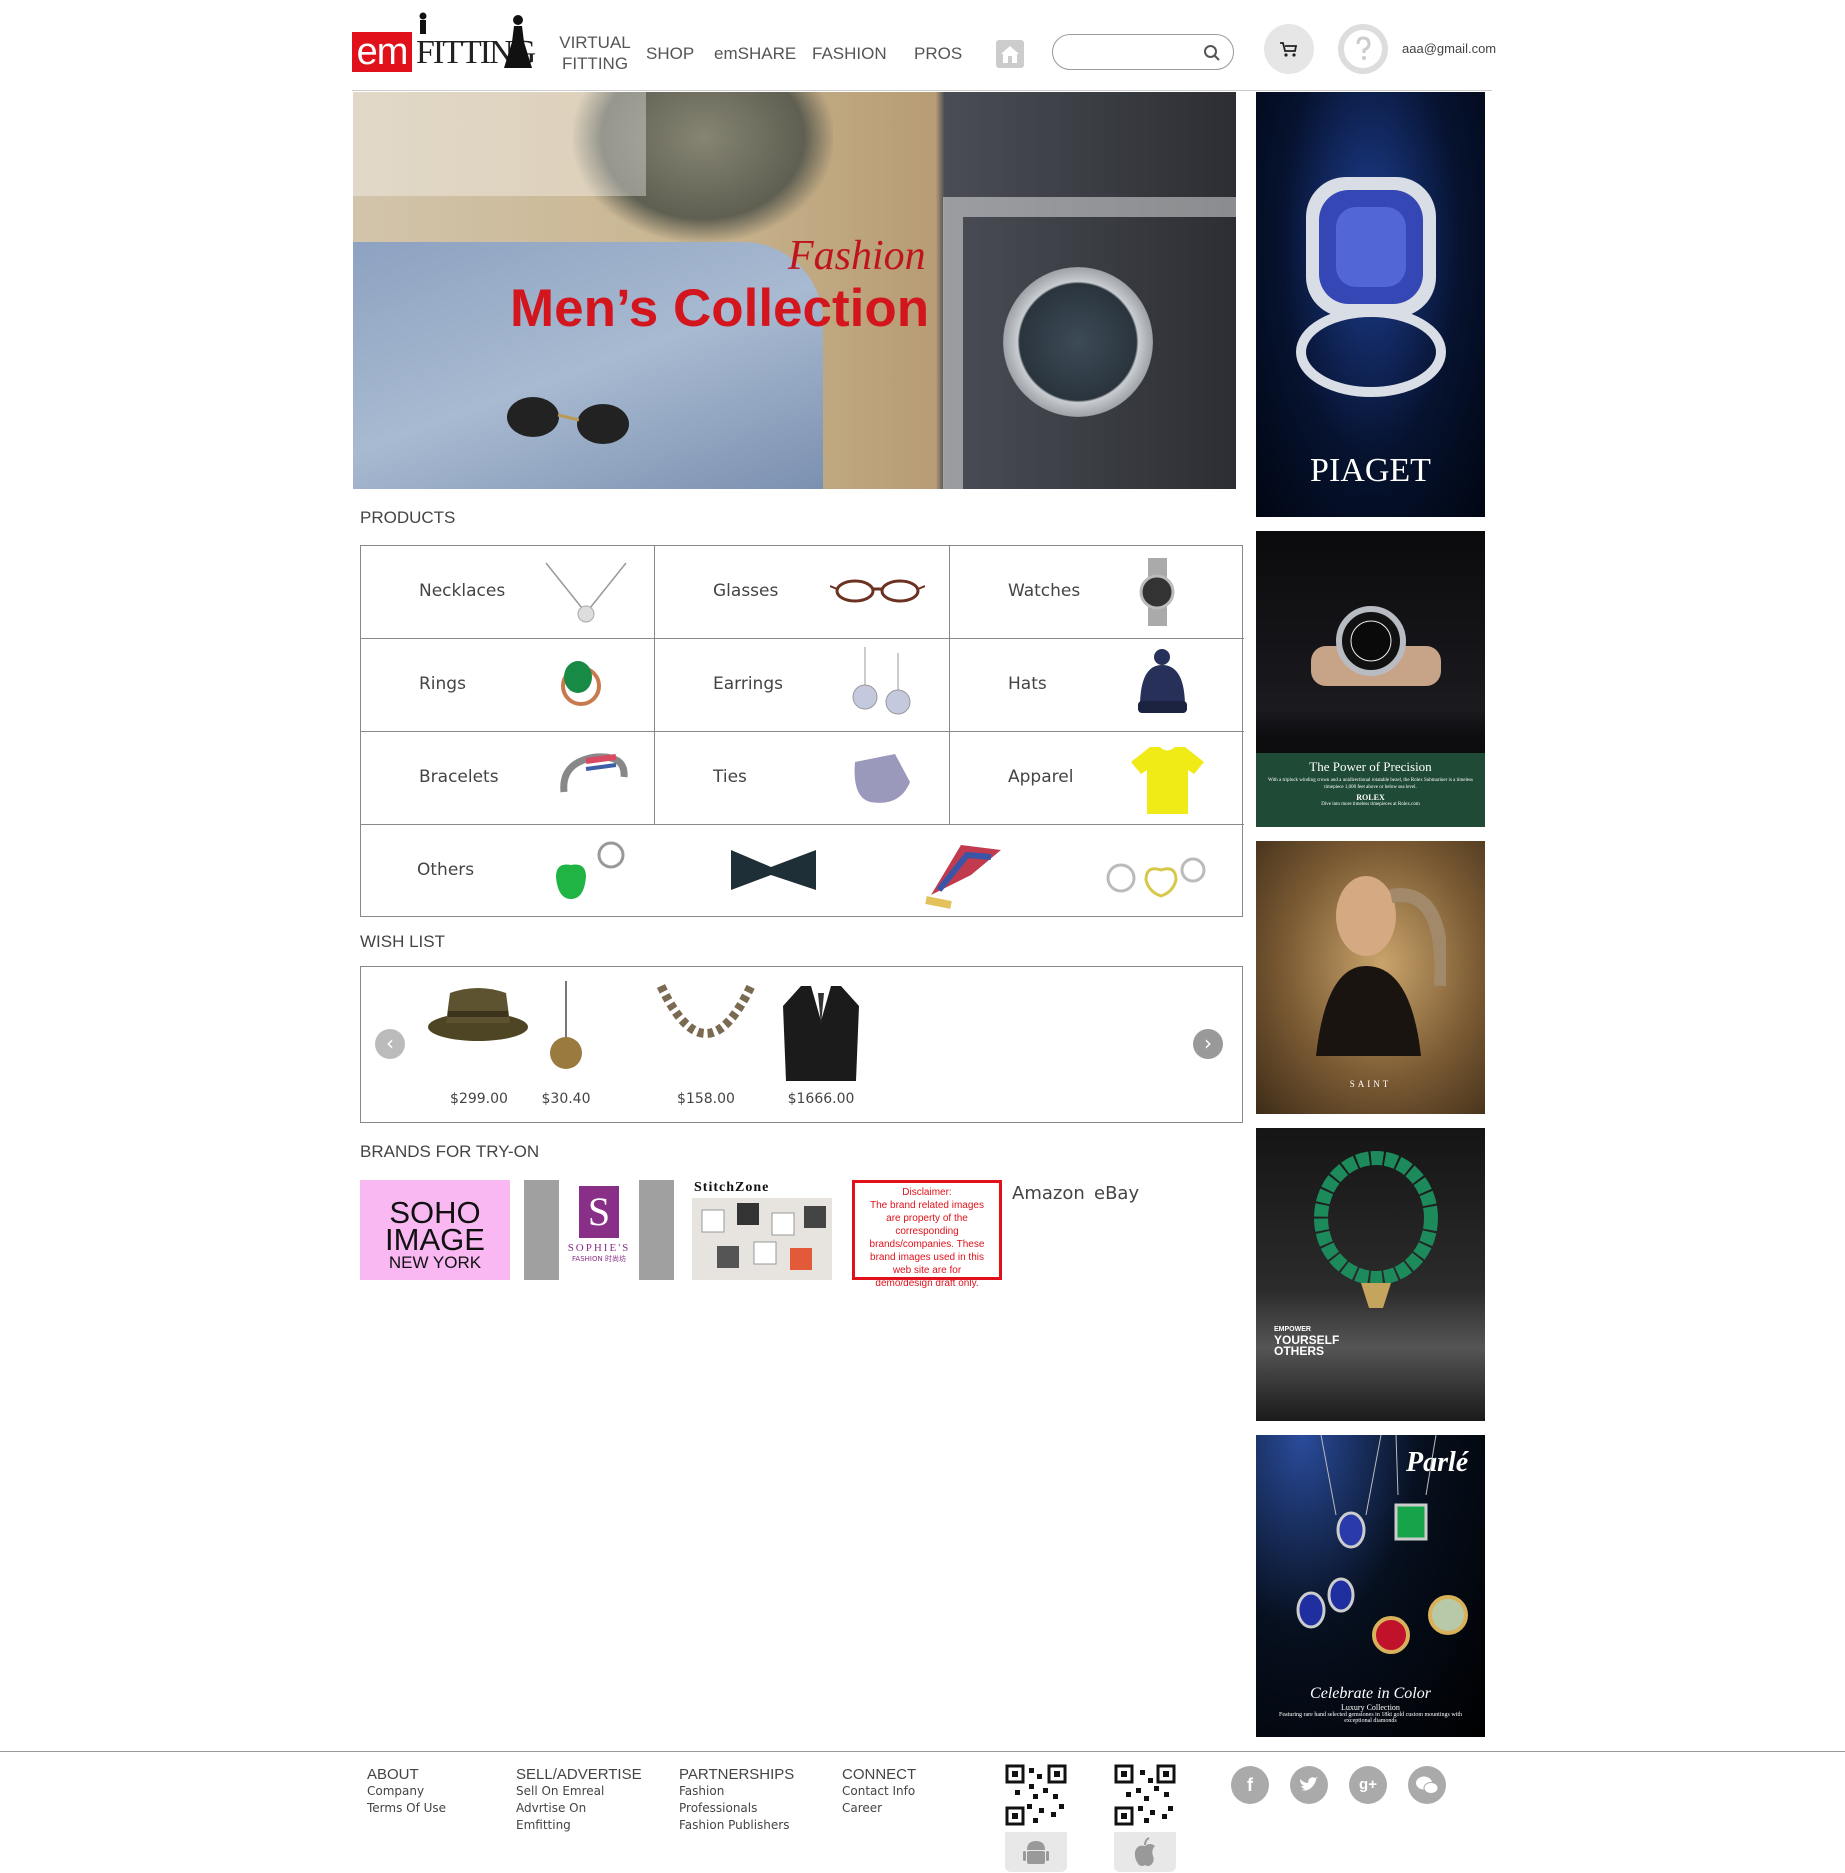 This screenshot has height=1873, width=1845. Describe the element at coordinates (802, 871) in the screenshot. I see `product-cell-others: Others` at that location.